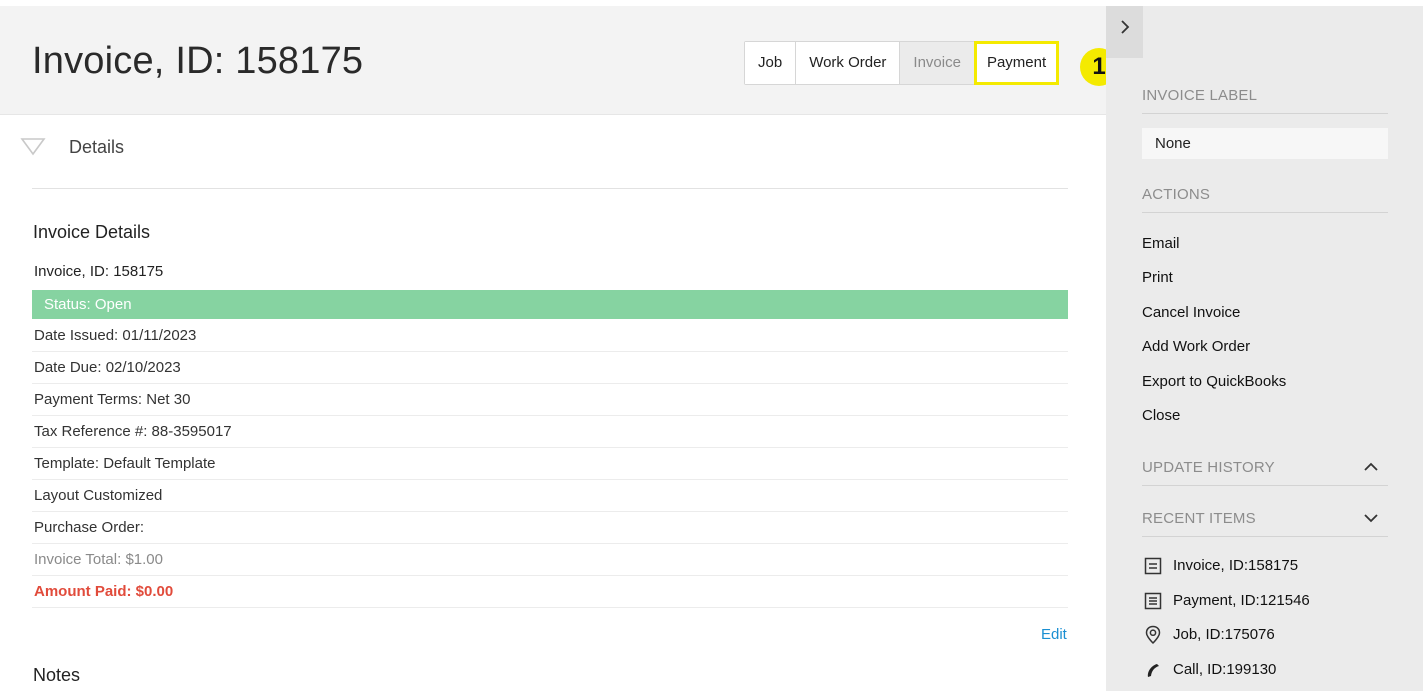 The height and width of the screenshot is (691, 1423). Describe the element at coordinates (937, 63) in the screenshot. I see `tab-invoice: Invoice` at that location.